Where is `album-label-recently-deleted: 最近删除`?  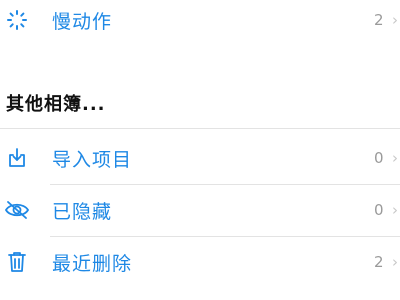
album-label-recently-deleted: 最近删除 is located at coordinates (92, 263).